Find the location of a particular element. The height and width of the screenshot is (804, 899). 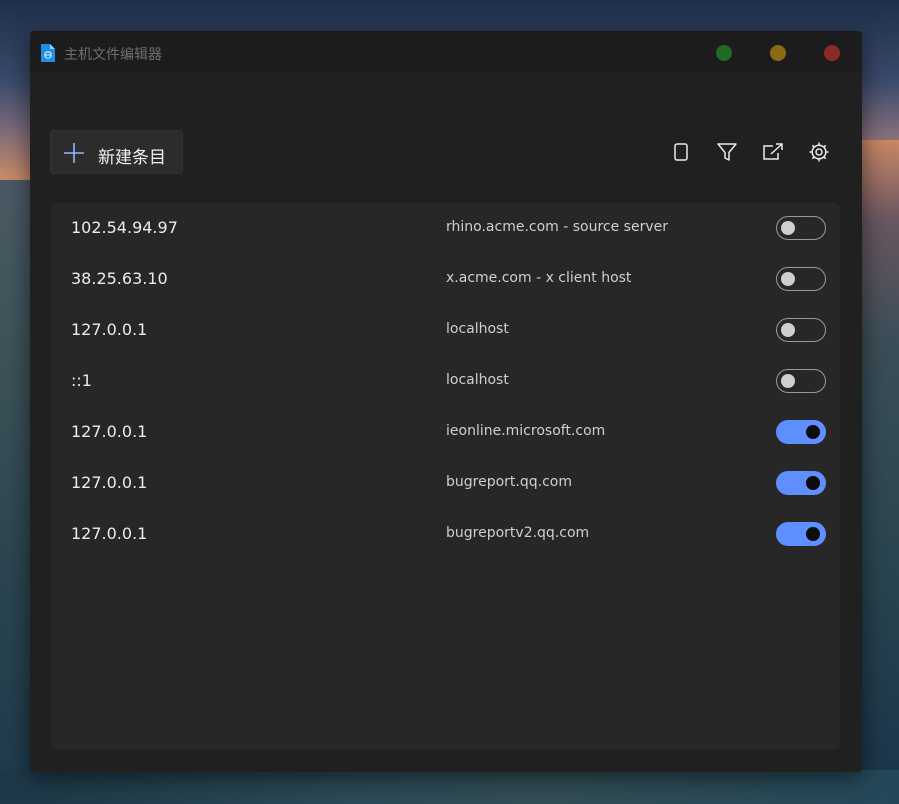

filter-icon is located at coordinates (727, 152).